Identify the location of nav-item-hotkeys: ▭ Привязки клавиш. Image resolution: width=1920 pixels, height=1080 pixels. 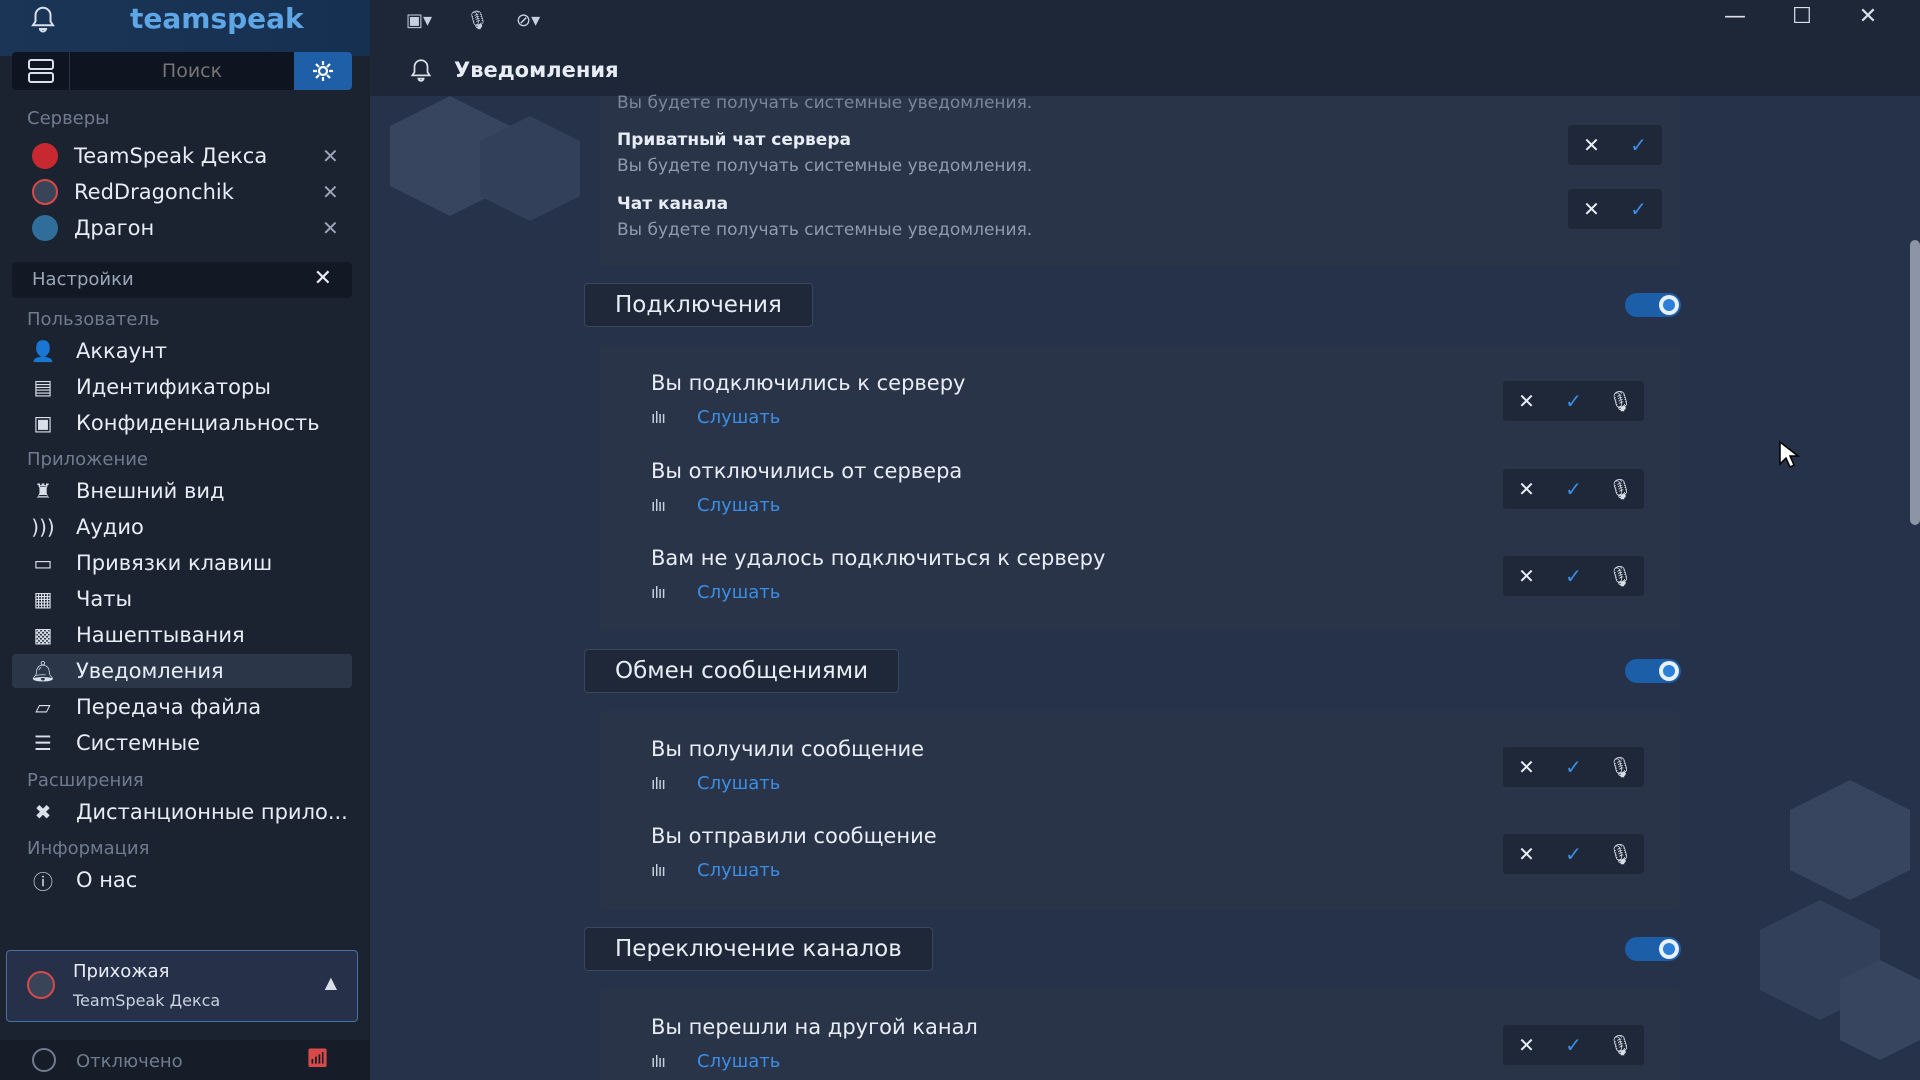
(182, 563).